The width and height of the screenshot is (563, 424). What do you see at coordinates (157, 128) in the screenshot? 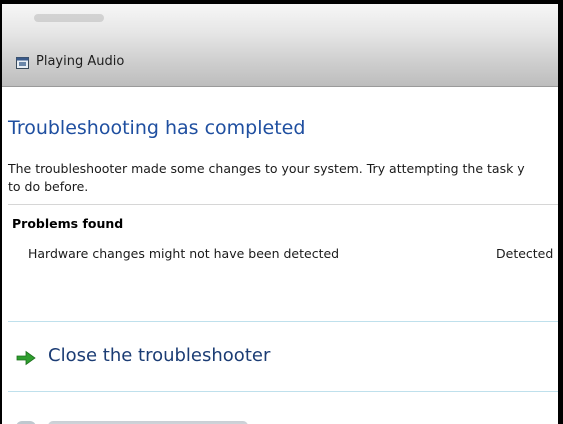
I see `page-title: Troubleshooting has completed` at bounding box center [157, 128].